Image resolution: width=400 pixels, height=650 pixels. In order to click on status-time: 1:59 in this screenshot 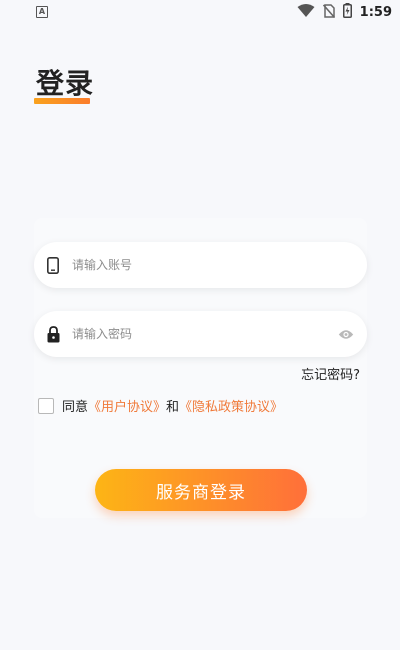, I will do `click(375, 12)`.